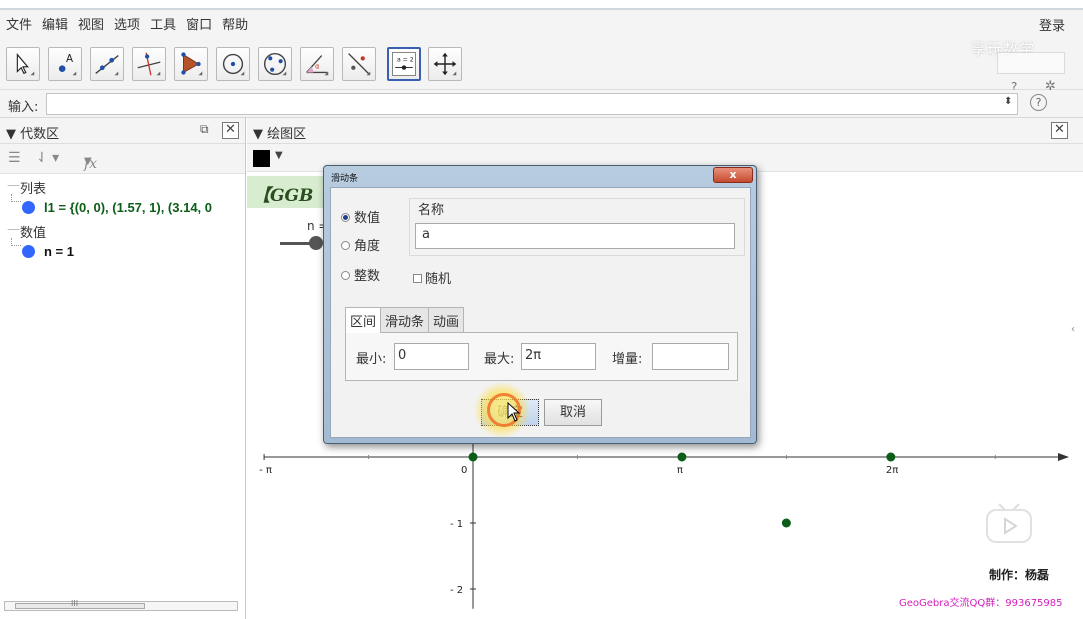 The image size is (1083, 619). I want to click on reflect-tool-button, so click(359, 64).